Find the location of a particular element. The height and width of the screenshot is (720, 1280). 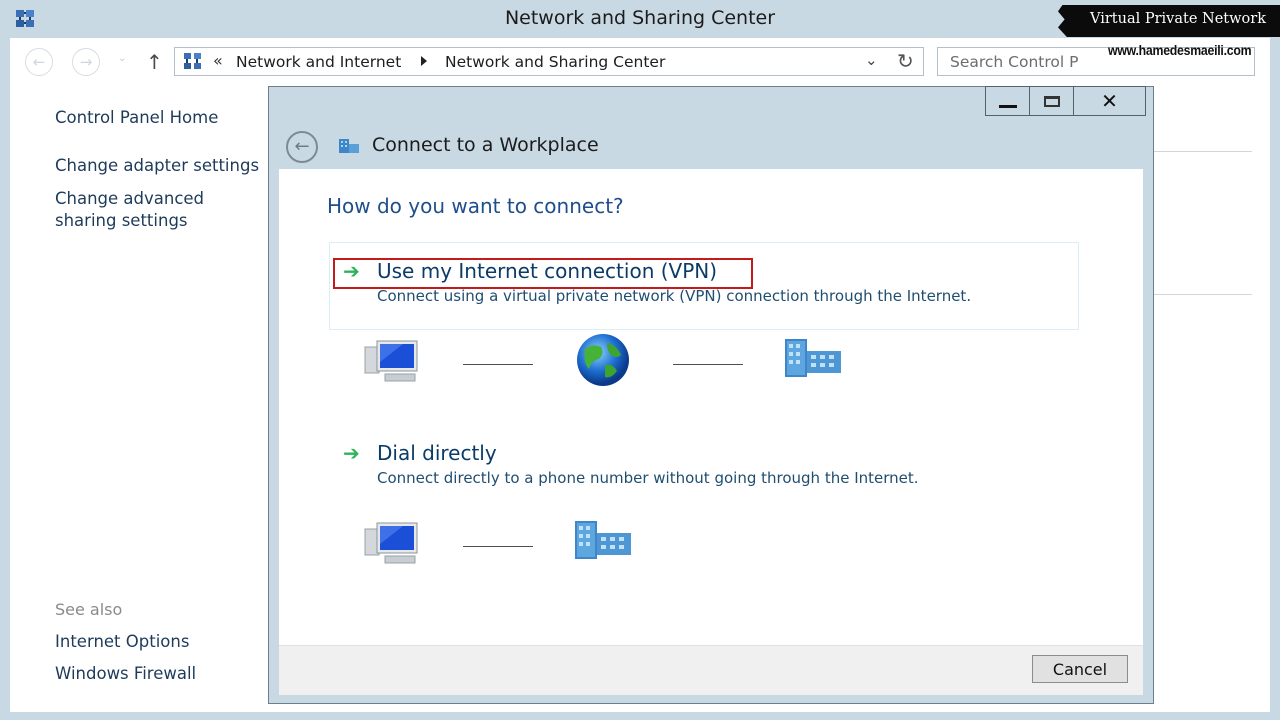

forward-button: → is located at coordinates (86, 62).